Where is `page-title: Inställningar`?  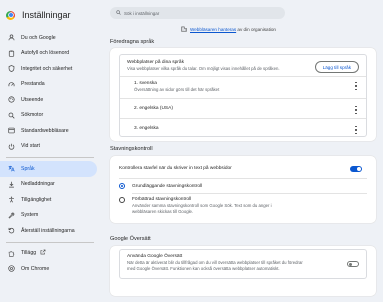 page-title: Inställningar is located at coordinates (46, 15).